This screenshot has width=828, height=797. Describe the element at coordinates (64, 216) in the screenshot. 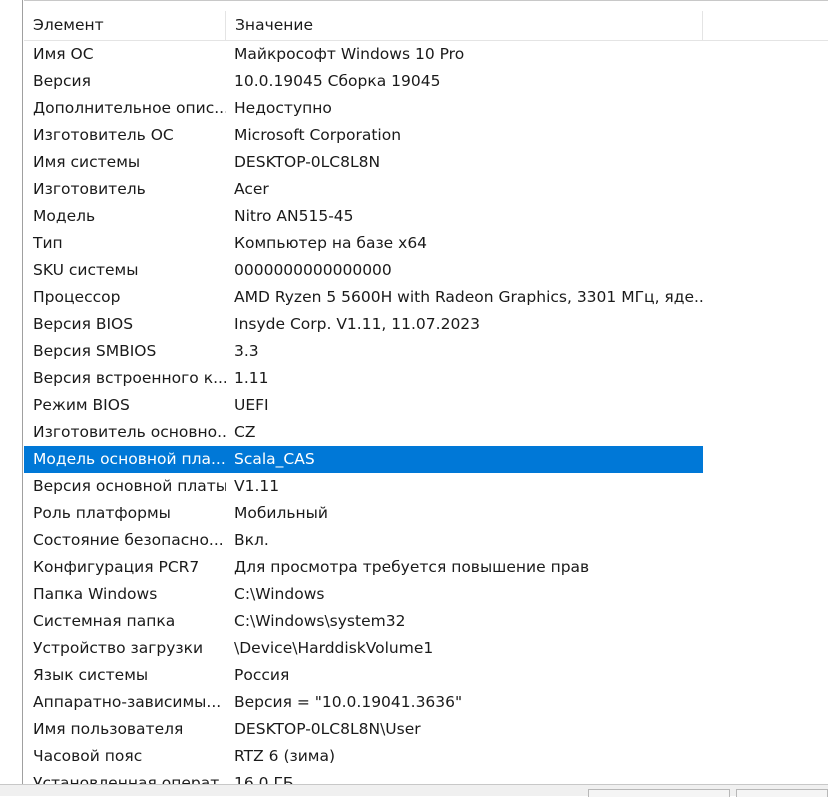

I see `row-item-name: Модель` at that location.